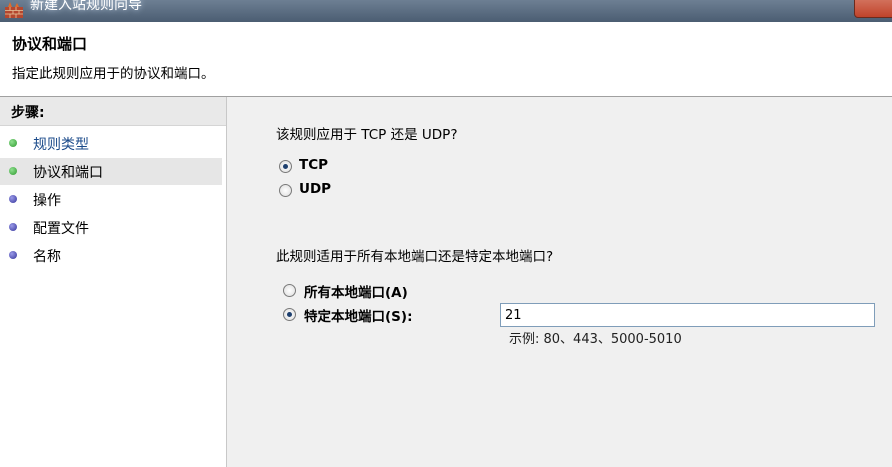 Image resolution: width=892 pixels, height=467 pixels. Describe the element at coordinates (68, 173) in the screenshot. I see `step-label: 协议和端口` at that location.